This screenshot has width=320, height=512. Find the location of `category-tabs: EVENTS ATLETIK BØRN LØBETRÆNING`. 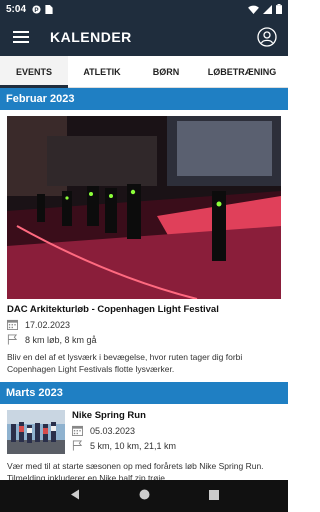

category-tabs: EVENTS ATLETIK BØRN LØBETRÆNING is located at coordinates (144, 72).